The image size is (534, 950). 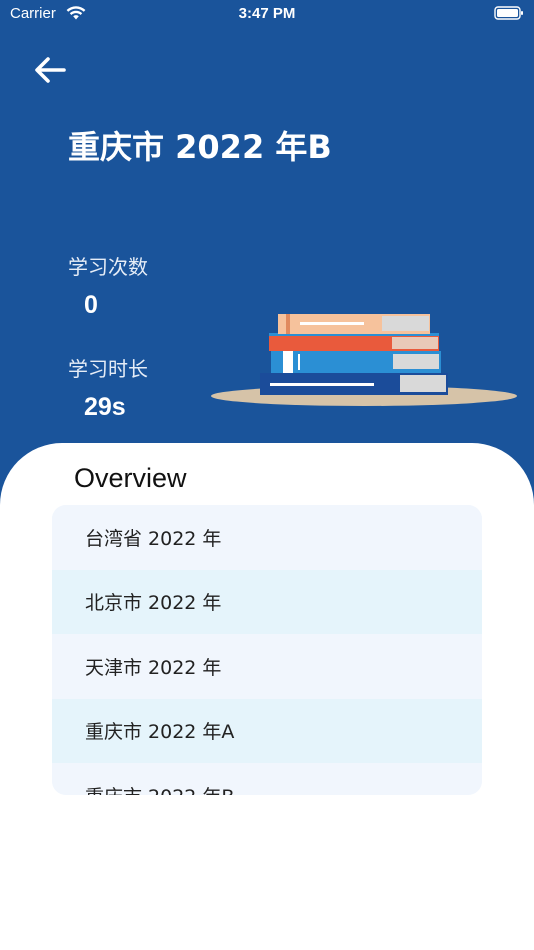 I want to click on status-time: 3:47 PM, so click(x=267, y=13).